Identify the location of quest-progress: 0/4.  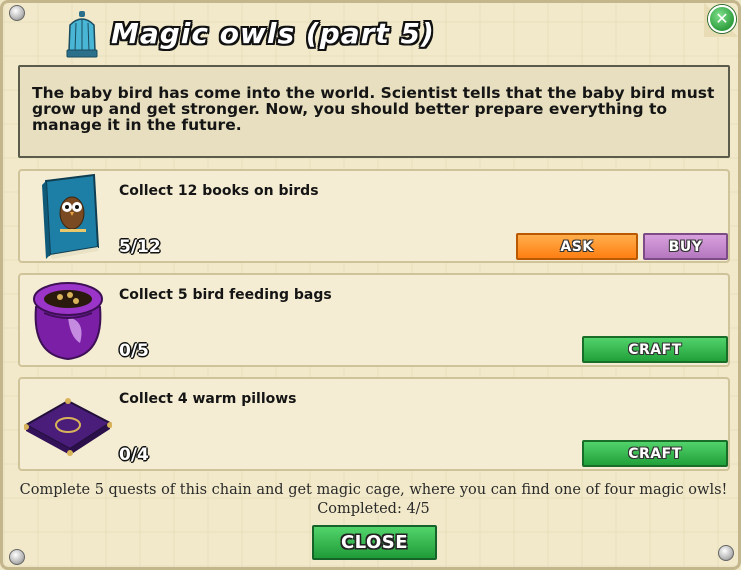
(134, 455).